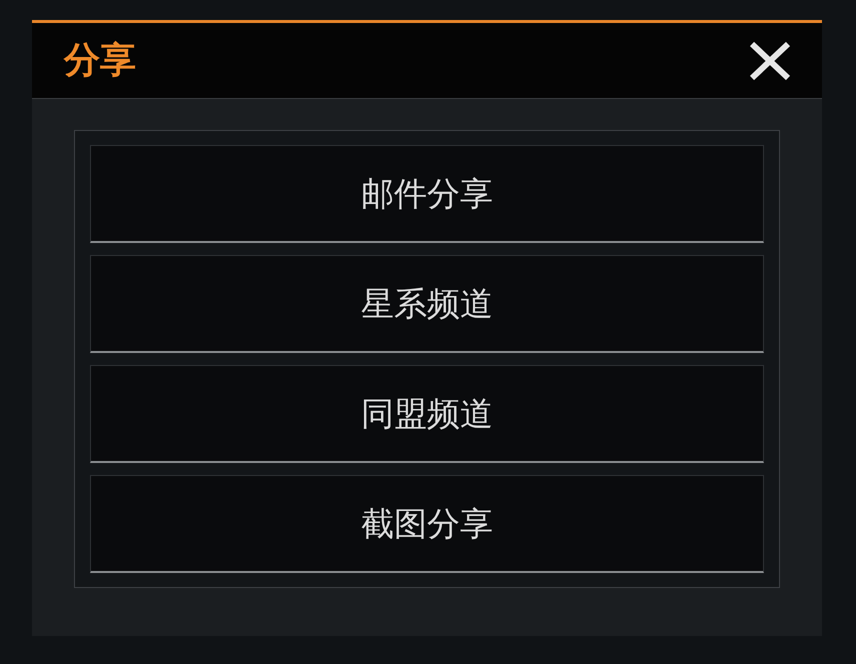 The image size is (856, 664). Describe the element at coordinates (427, 414) in the screenshot. I see `share-option-button: 同盟频道` at that location.